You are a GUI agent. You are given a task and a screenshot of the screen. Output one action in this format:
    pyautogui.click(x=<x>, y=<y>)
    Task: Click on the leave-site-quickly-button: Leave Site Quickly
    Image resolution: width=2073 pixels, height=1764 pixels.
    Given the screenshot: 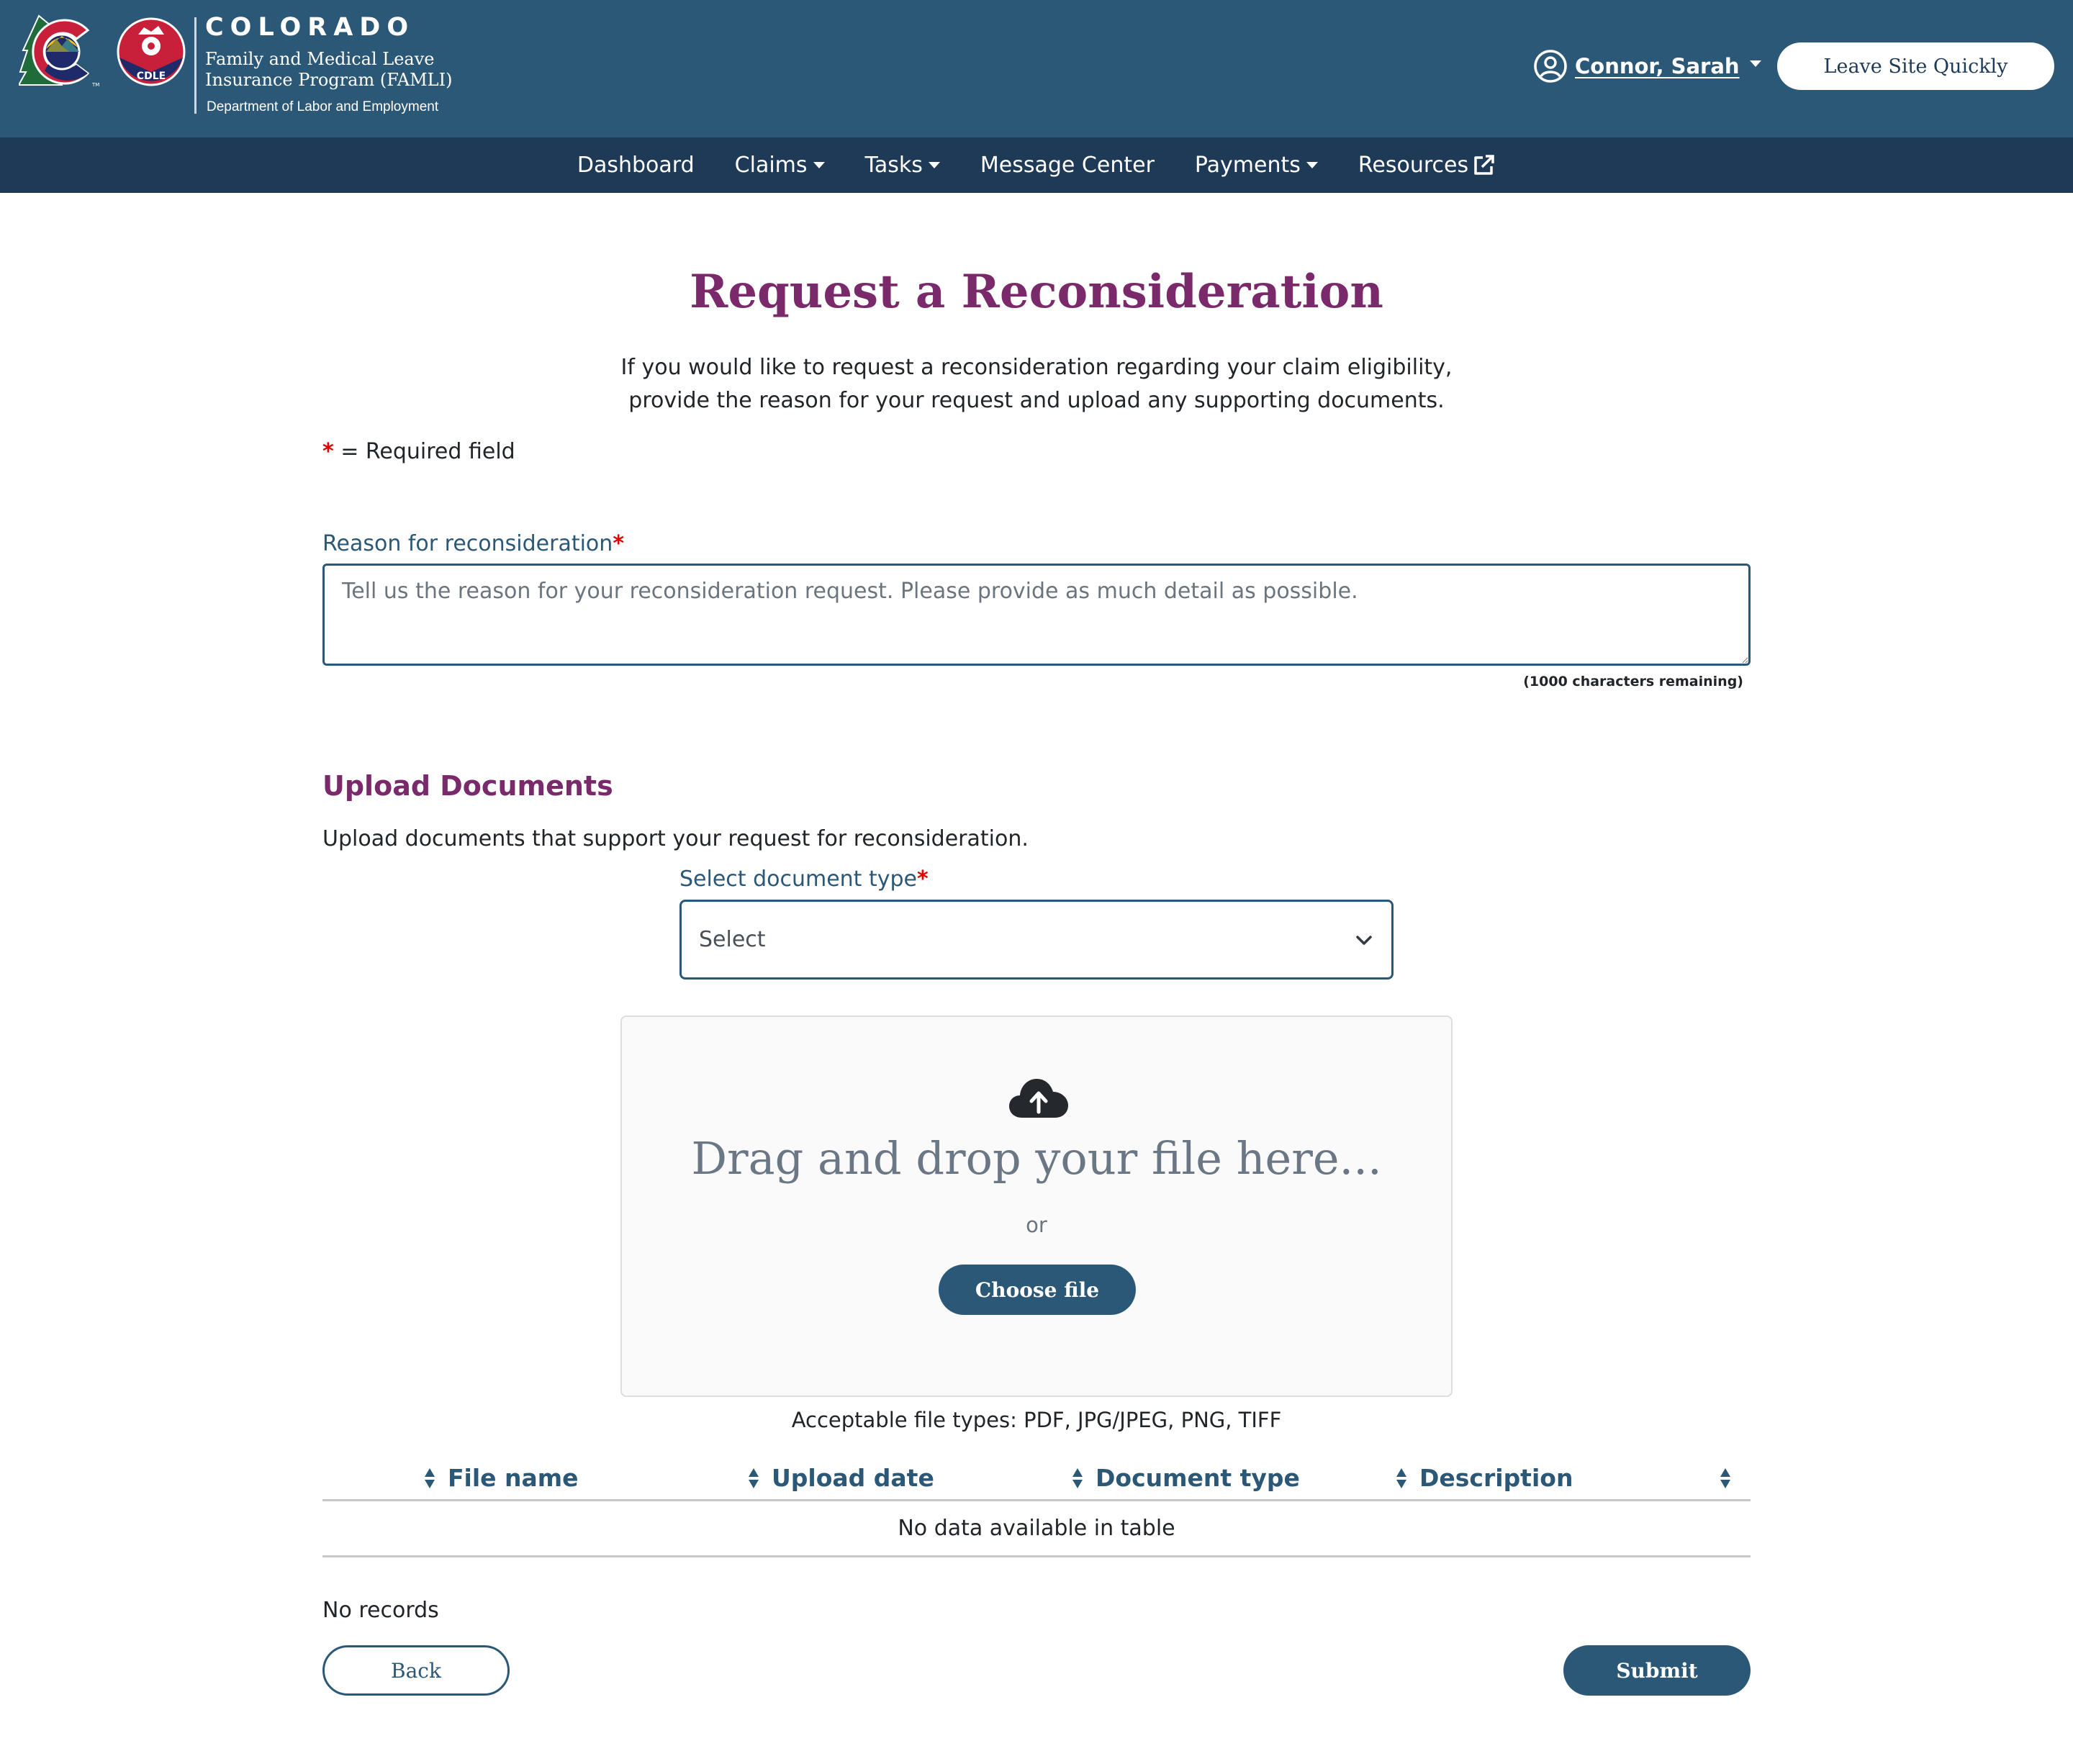 What is the action you would take?
    pyautogui.click(x=1915, y=66)
    